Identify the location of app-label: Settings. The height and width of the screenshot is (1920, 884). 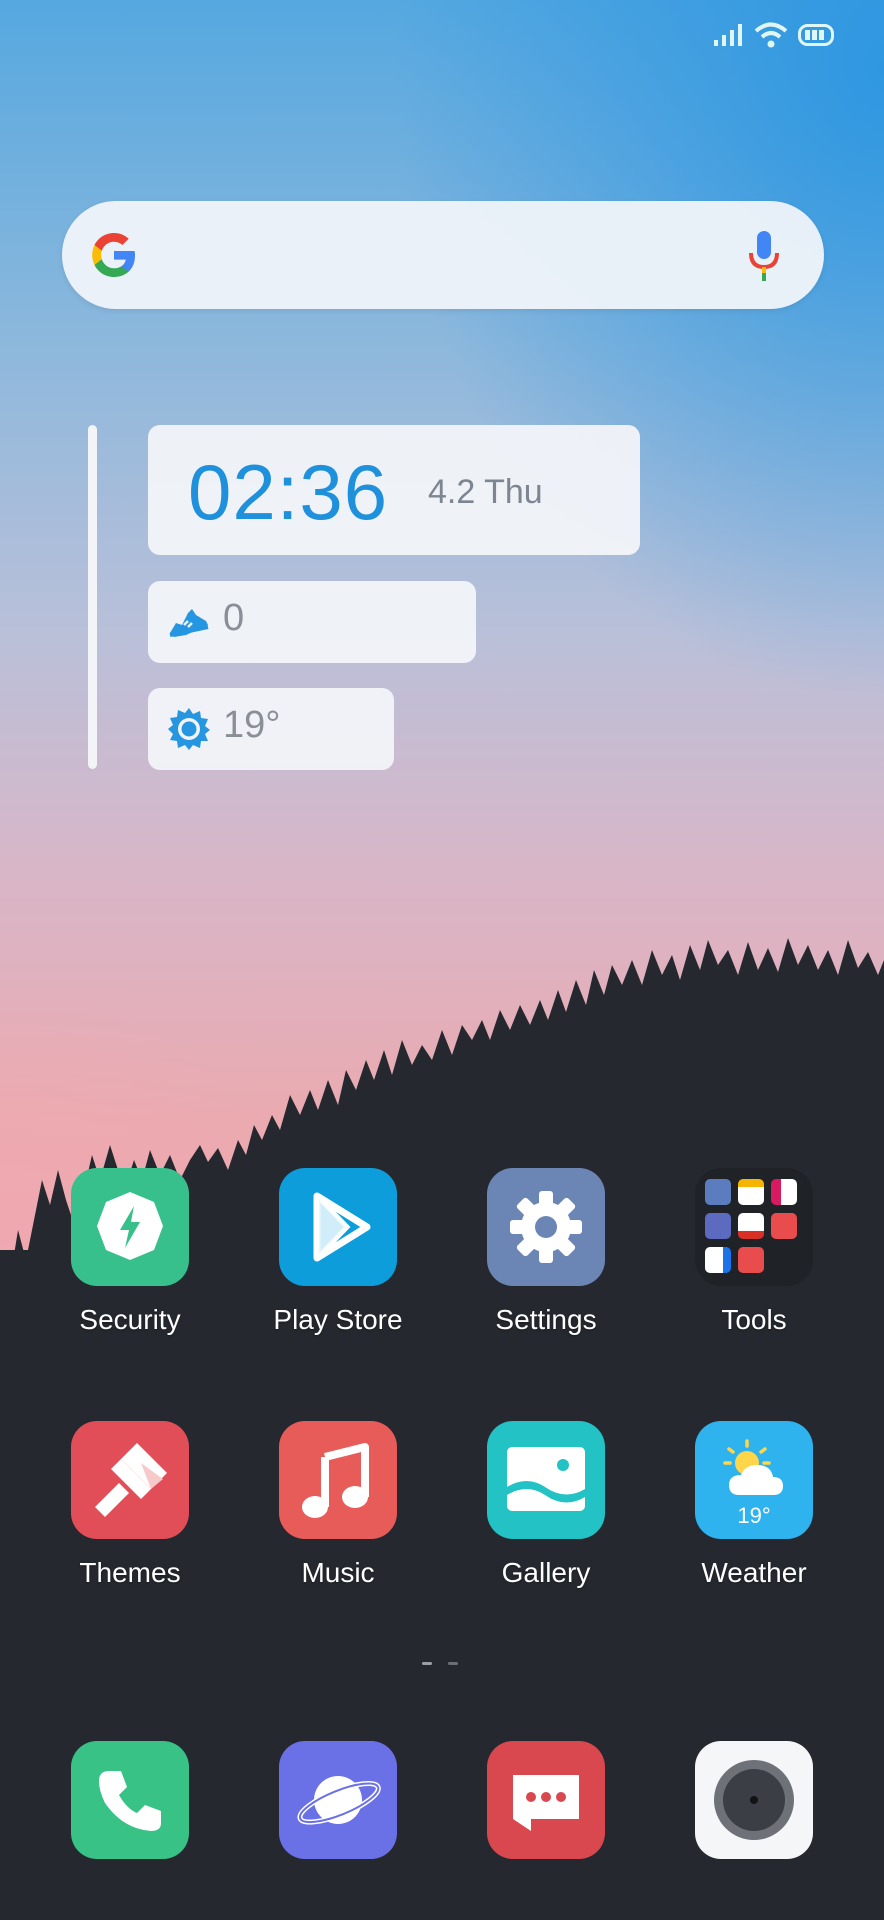
(546, 1319).